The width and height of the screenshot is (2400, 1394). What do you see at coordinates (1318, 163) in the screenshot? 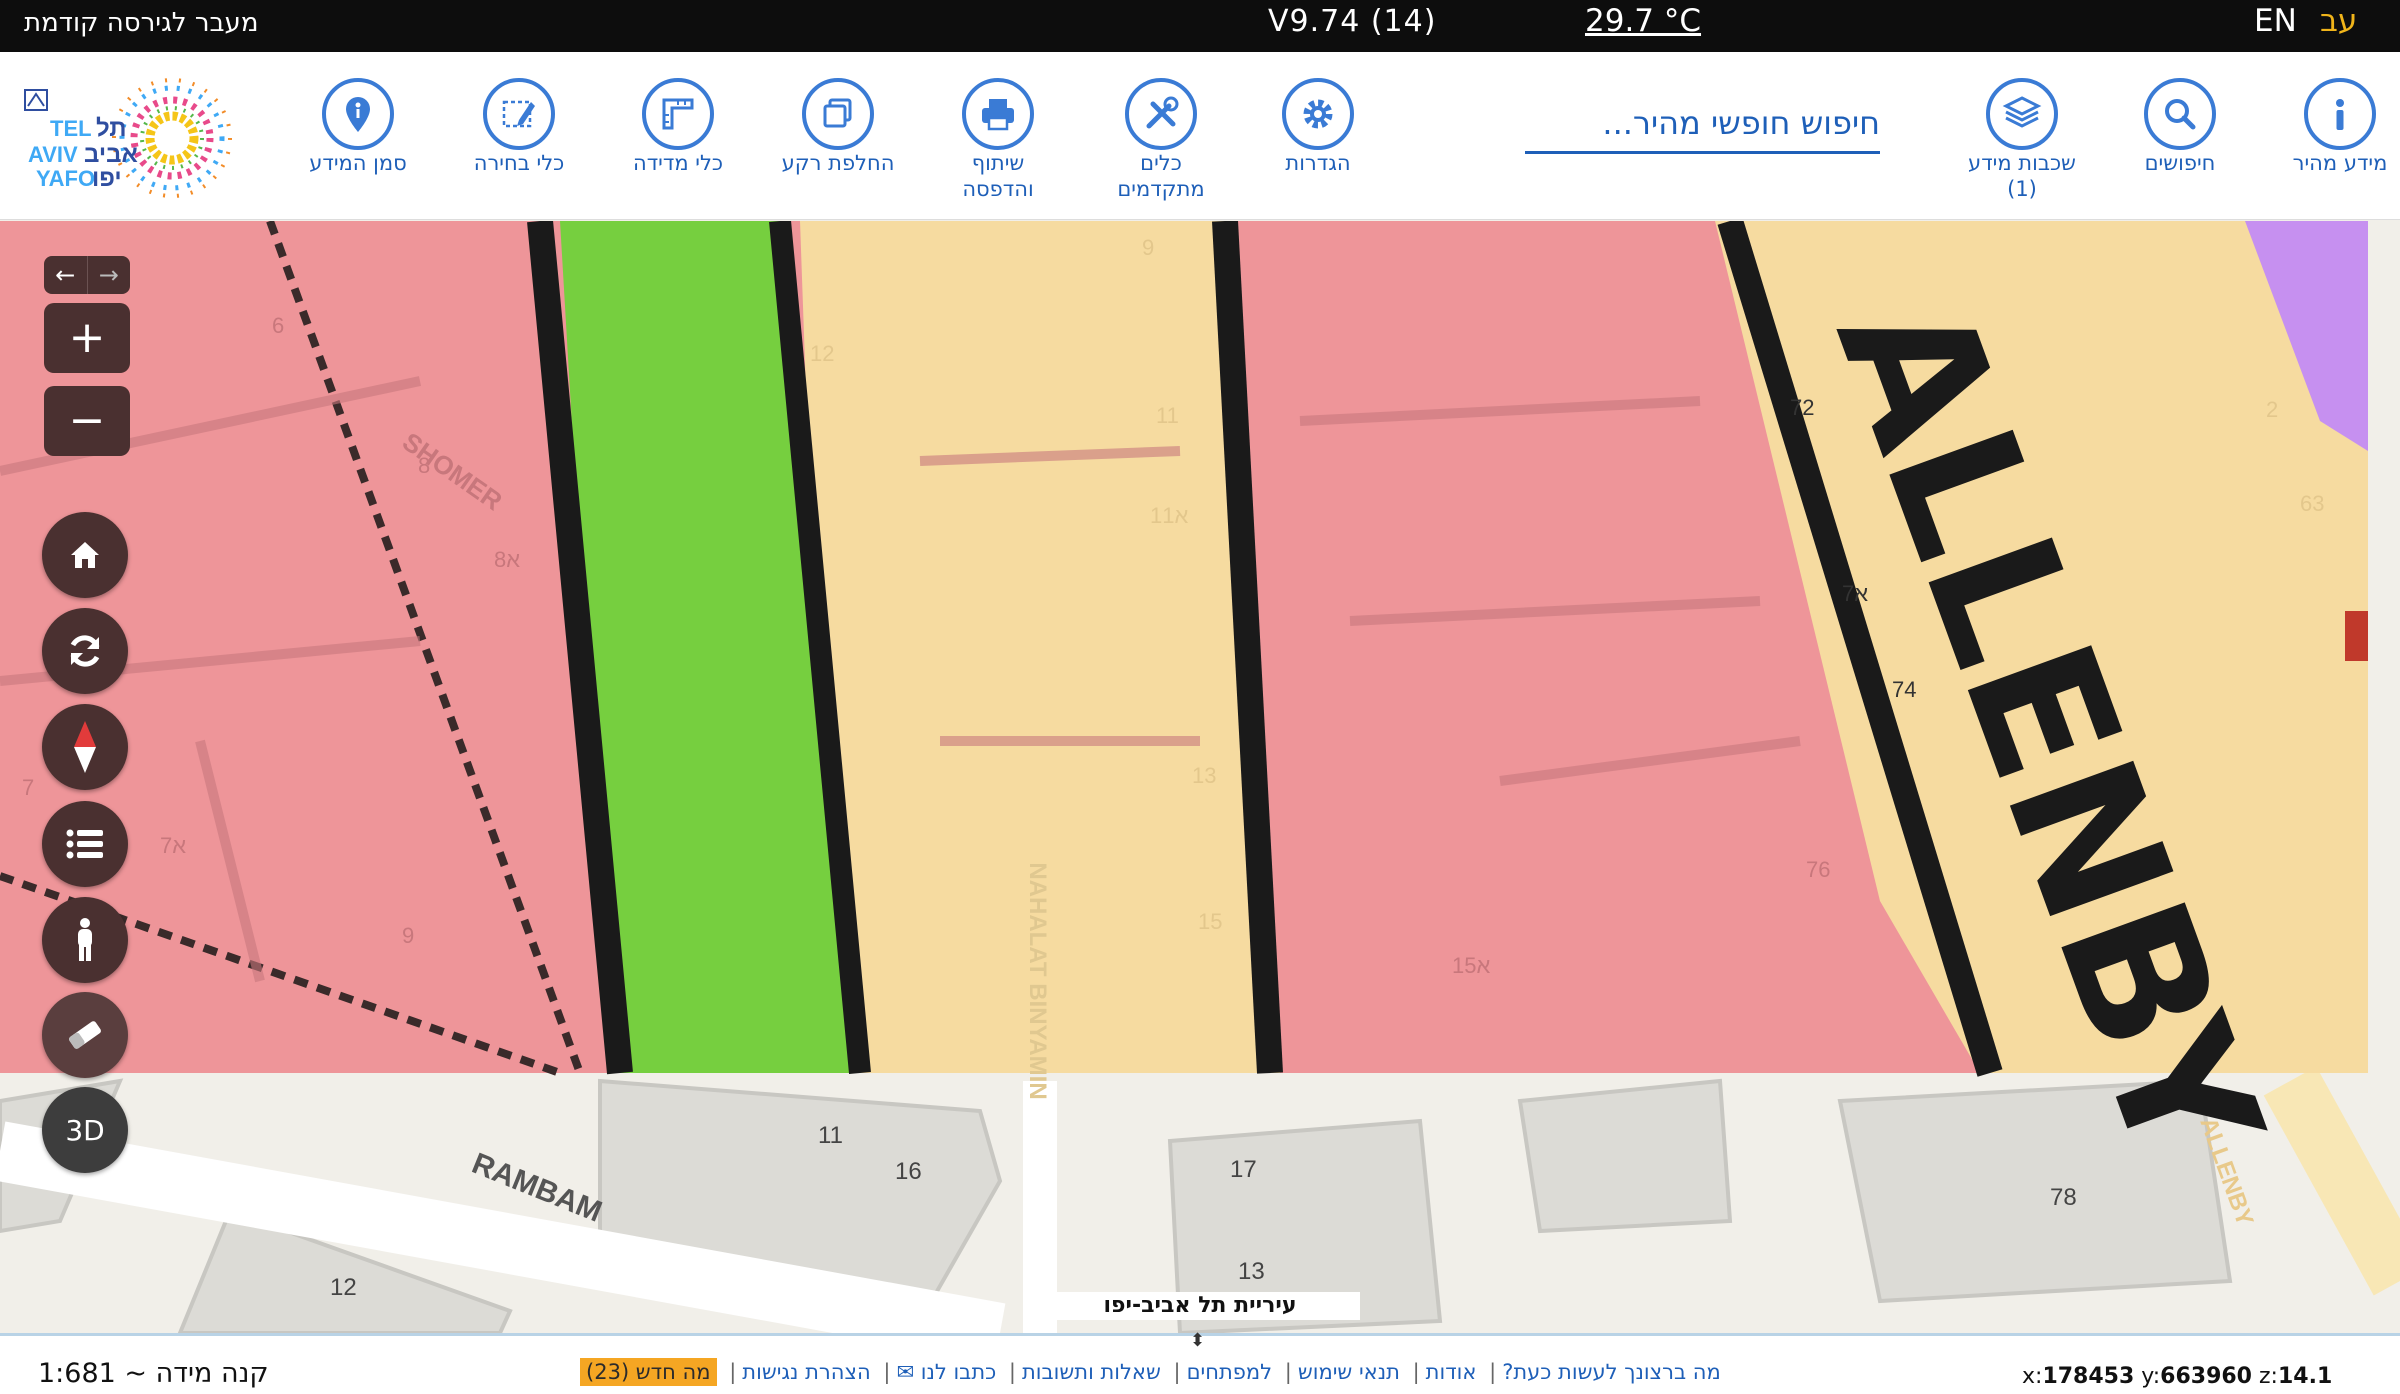
I see `tool-settings-label: הגדרות` at bounding box center [1318, 163].